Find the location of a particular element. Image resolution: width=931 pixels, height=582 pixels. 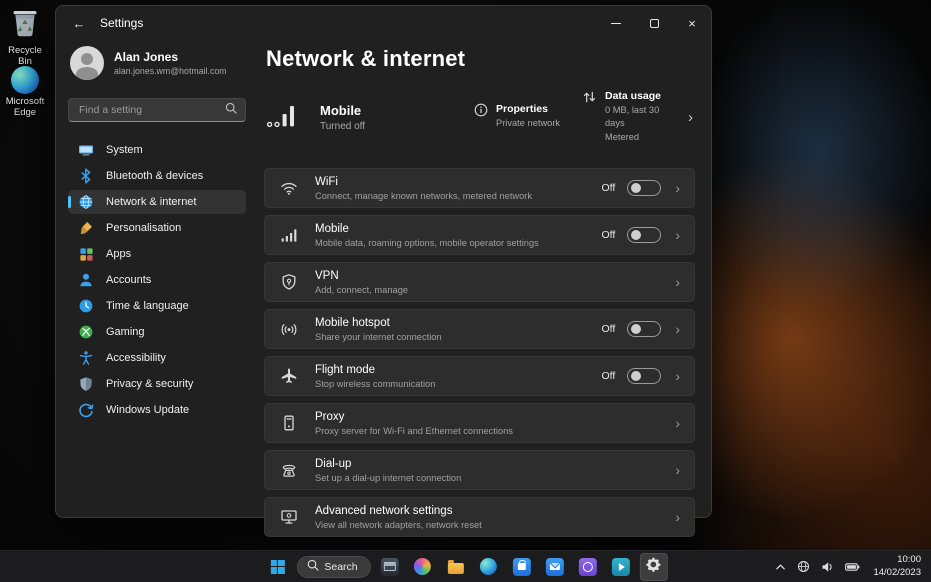

accessibility-person-icon is located at coordinates (86, 358).